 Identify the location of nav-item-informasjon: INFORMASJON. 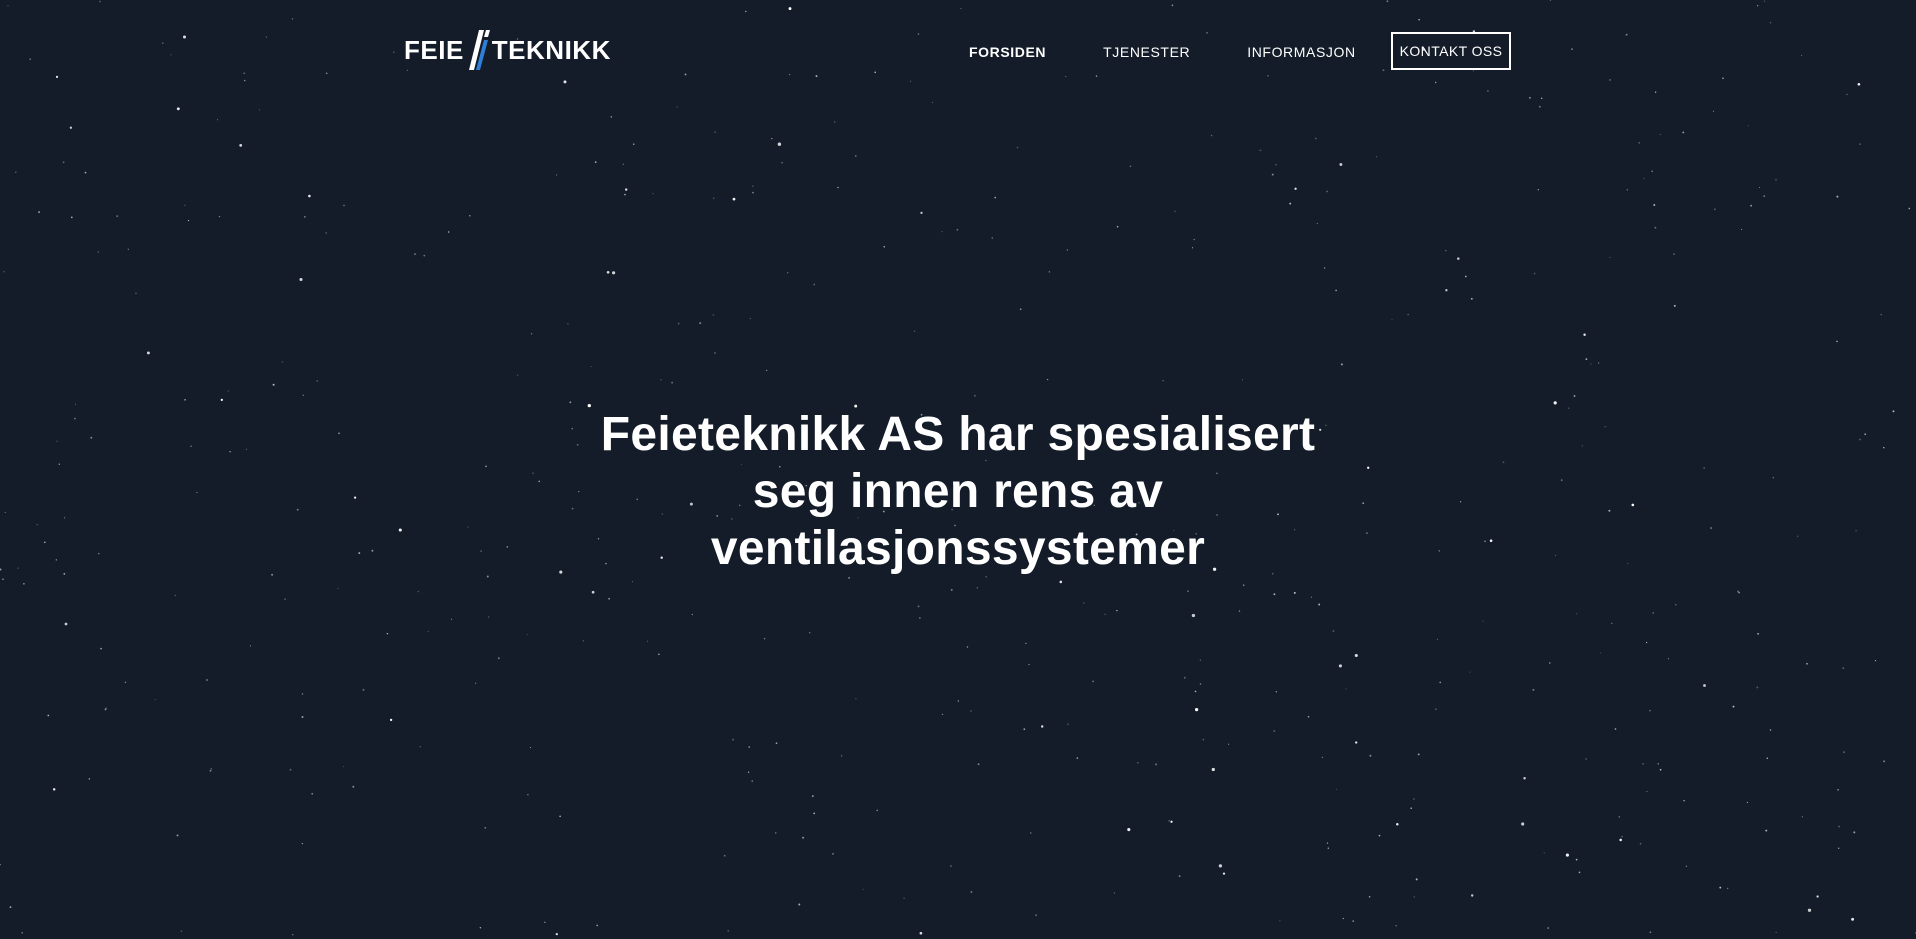
(1301, 52).